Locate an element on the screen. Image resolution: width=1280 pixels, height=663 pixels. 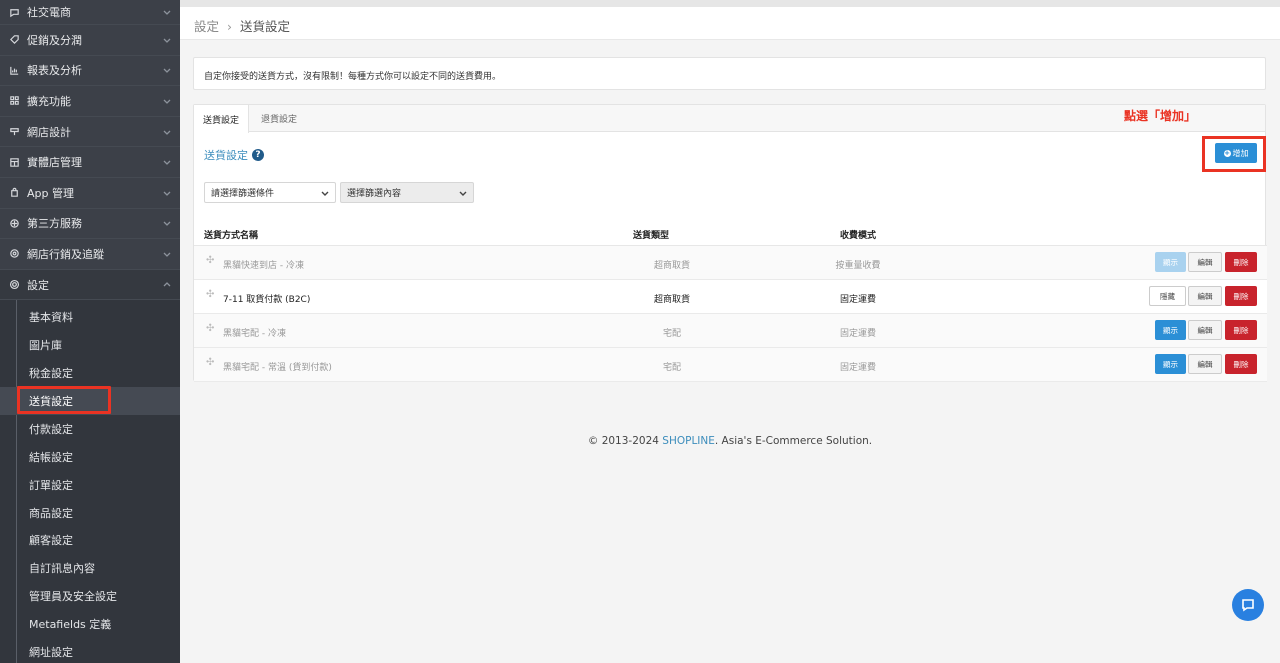
filter-content-select: 選擇篩選內容 is located at coordinates (407, 192).